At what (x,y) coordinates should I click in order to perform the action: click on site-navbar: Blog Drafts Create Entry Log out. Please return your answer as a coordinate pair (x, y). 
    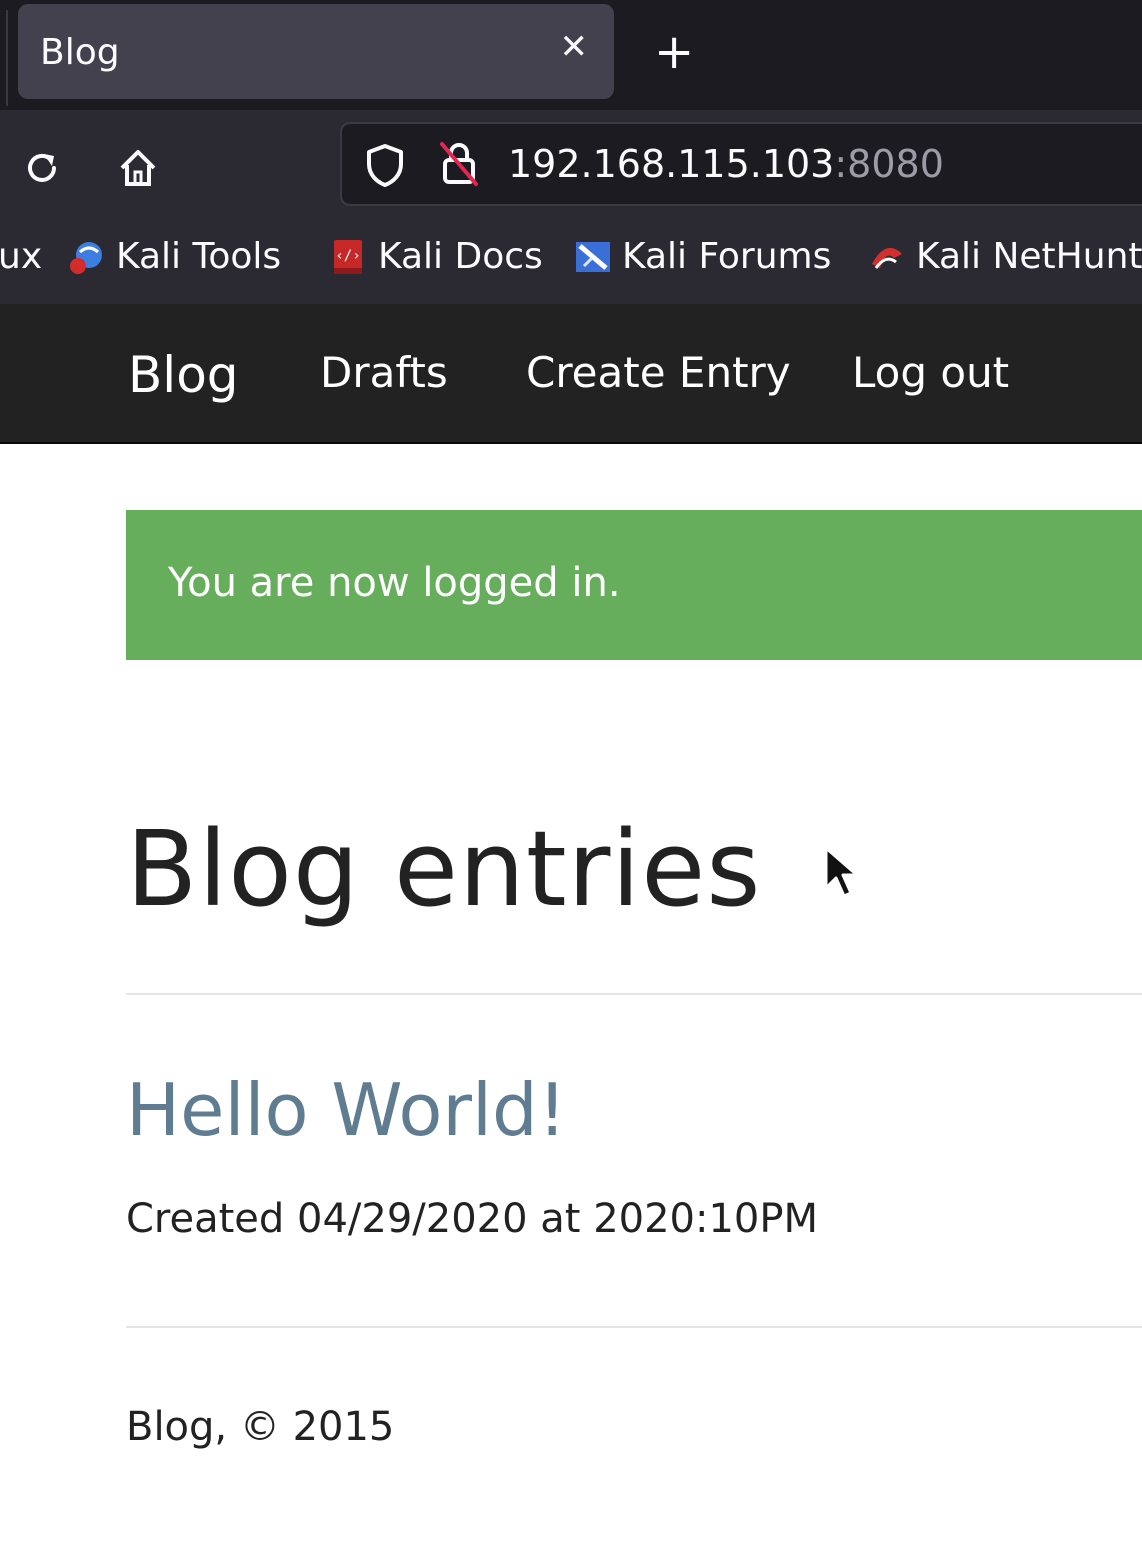
    Looking at the image, I should click on (571, 374).